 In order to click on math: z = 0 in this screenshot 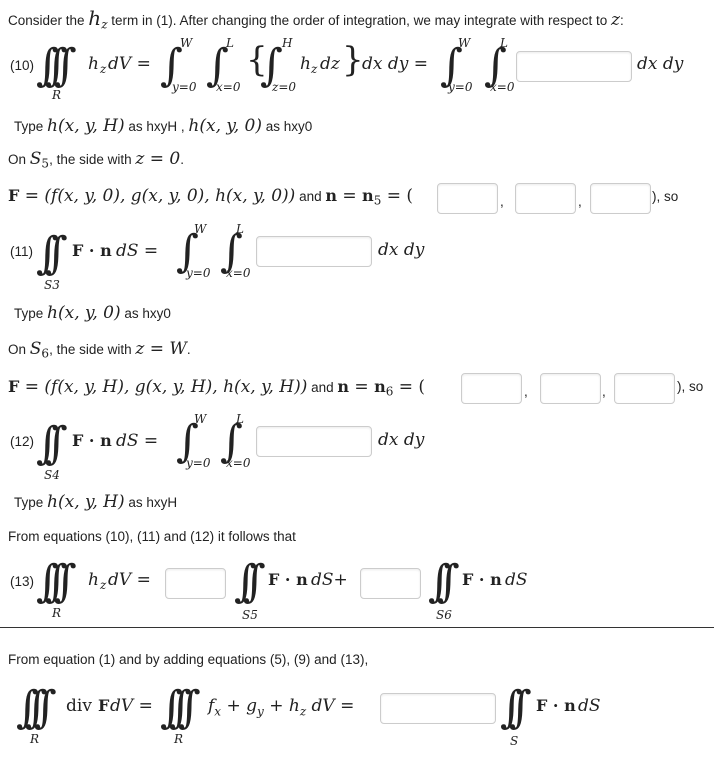, I will do `click(158, 159)`.